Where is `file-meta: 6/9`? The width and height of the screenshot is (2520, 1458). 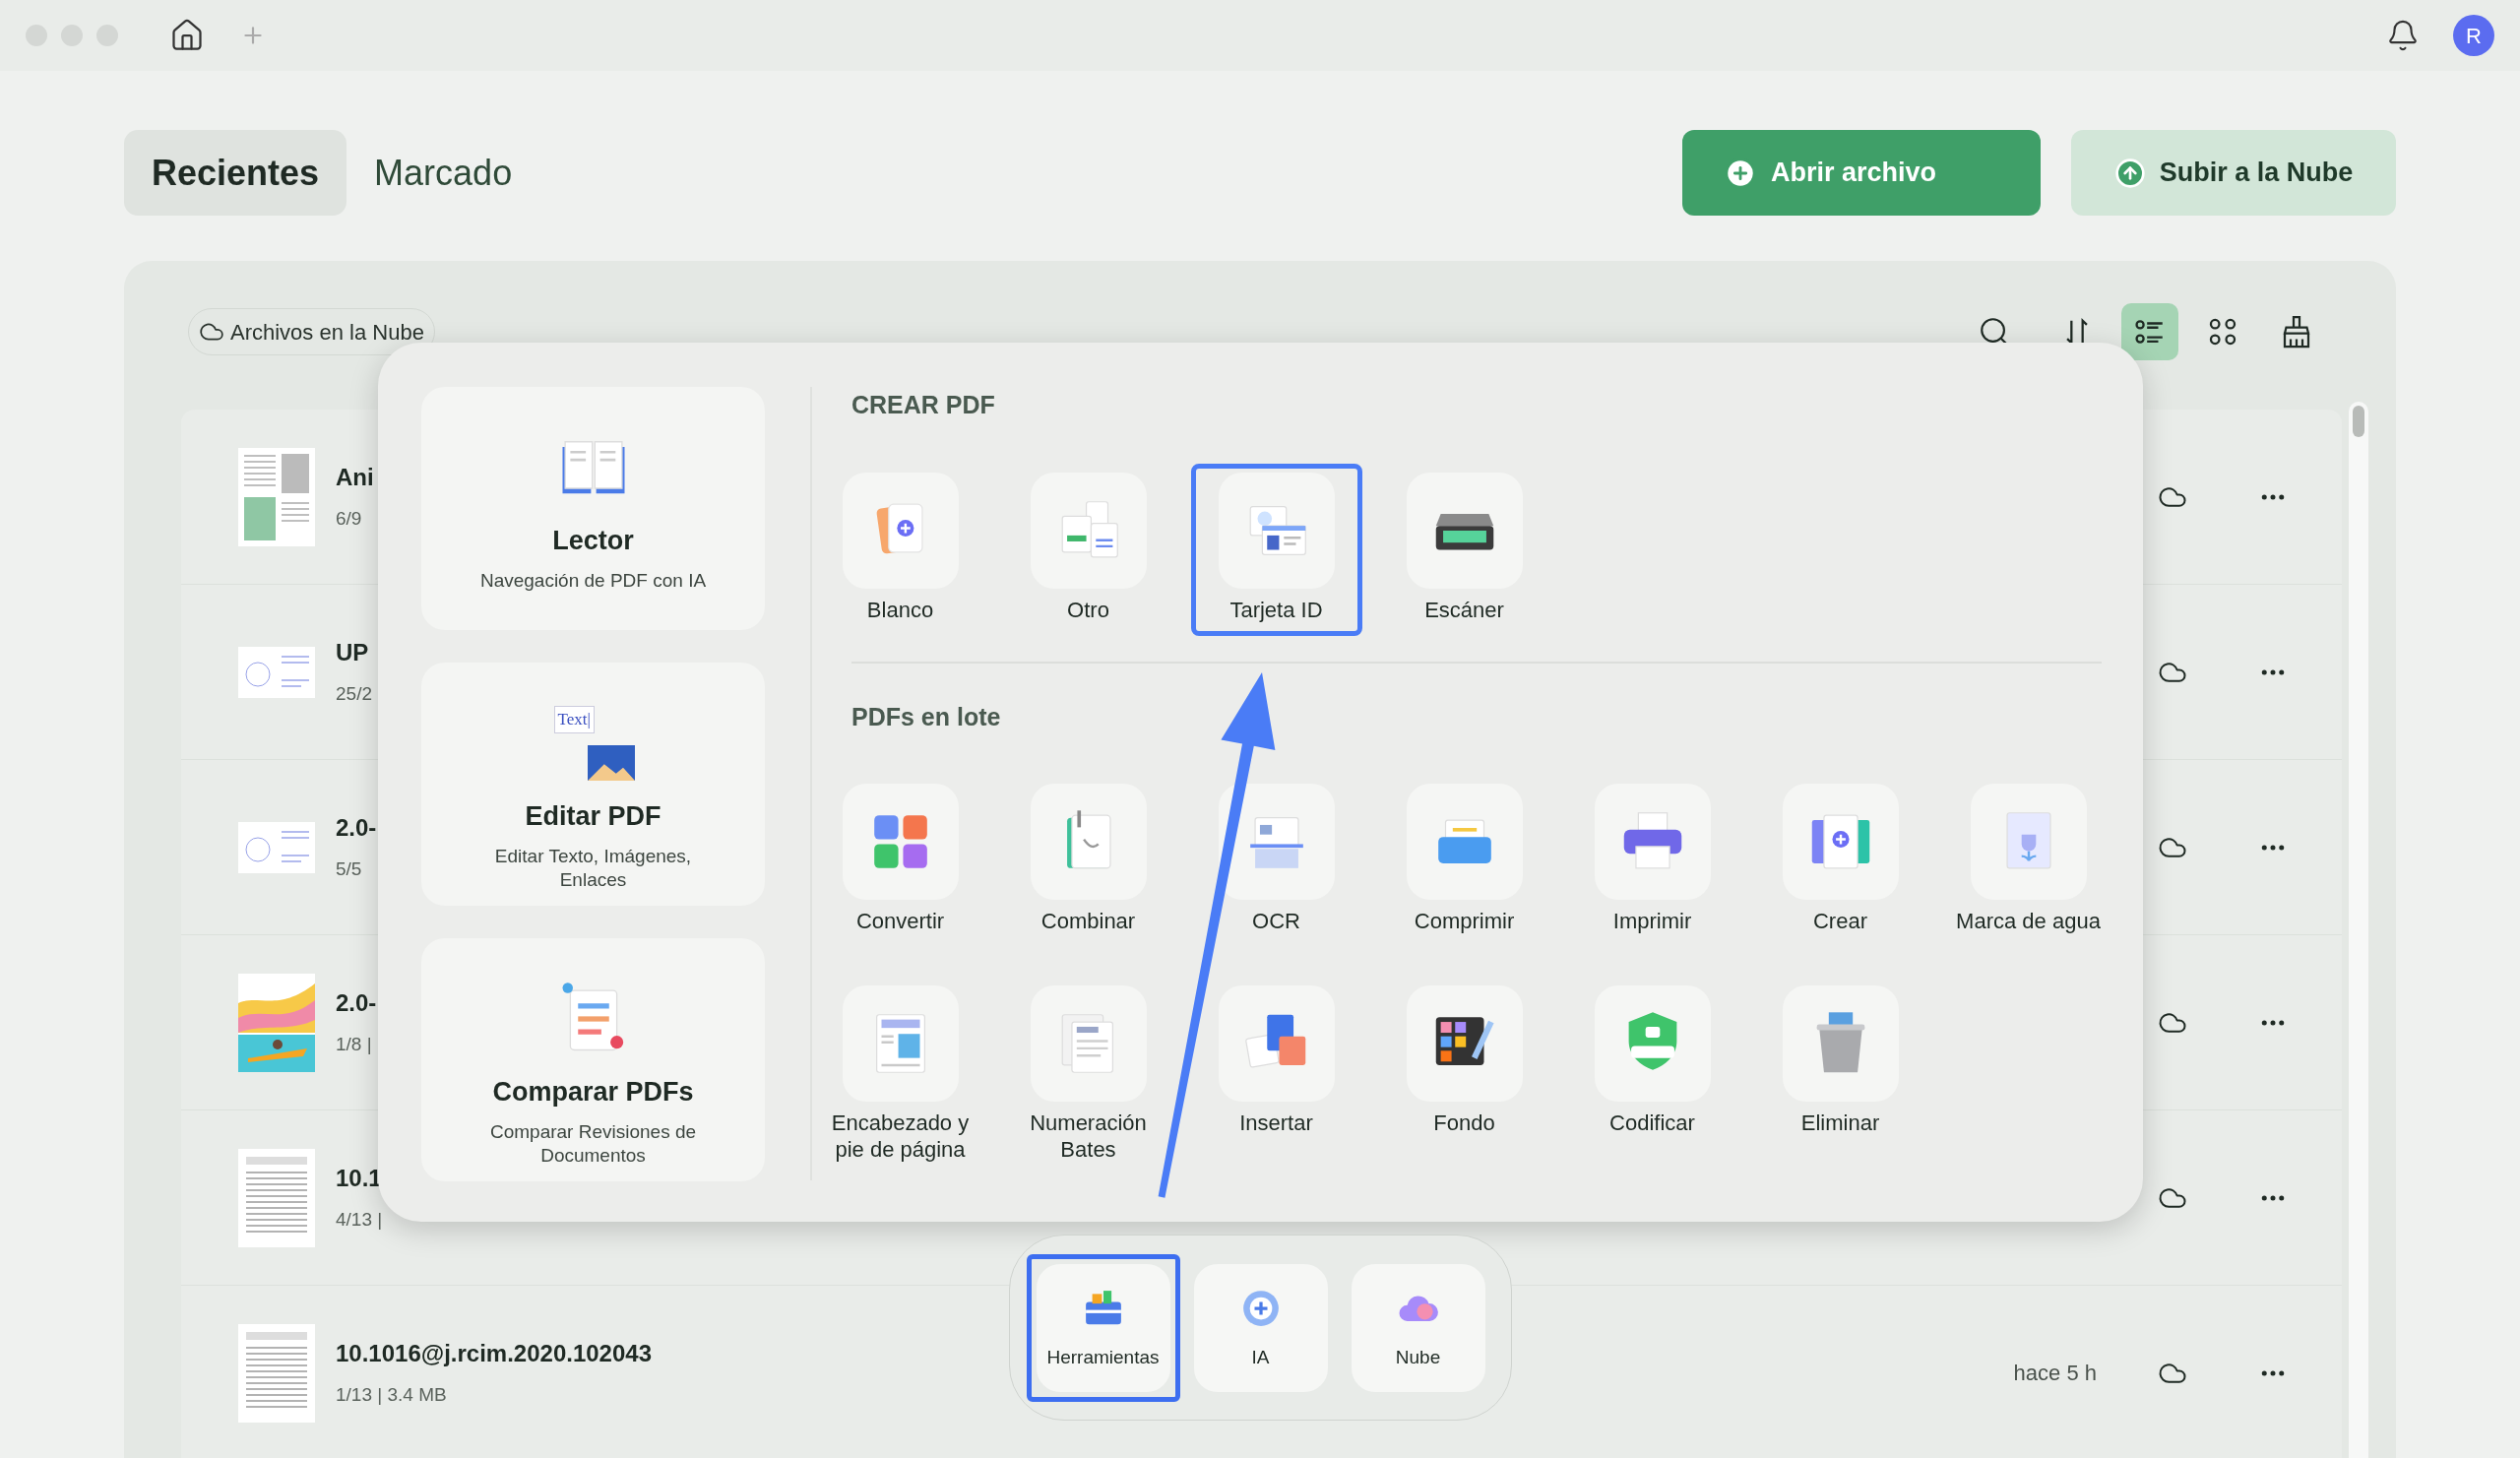
file-meta: 6/9 is located at coordinates (349, 519).